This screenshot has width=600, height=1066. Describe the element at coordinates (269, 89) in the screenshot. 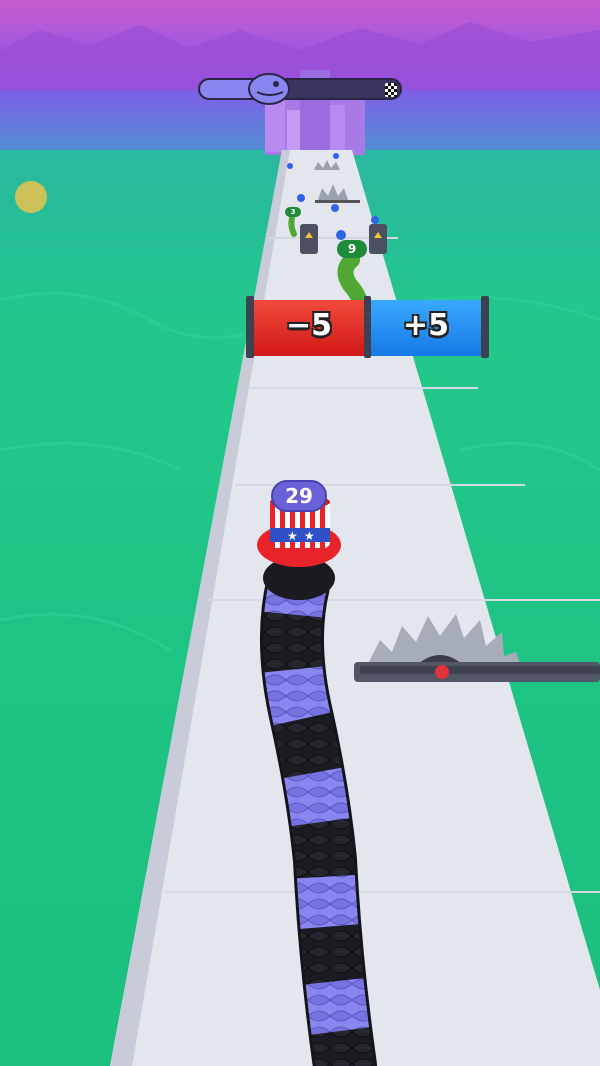

I see `snake-head-icon` at that location.